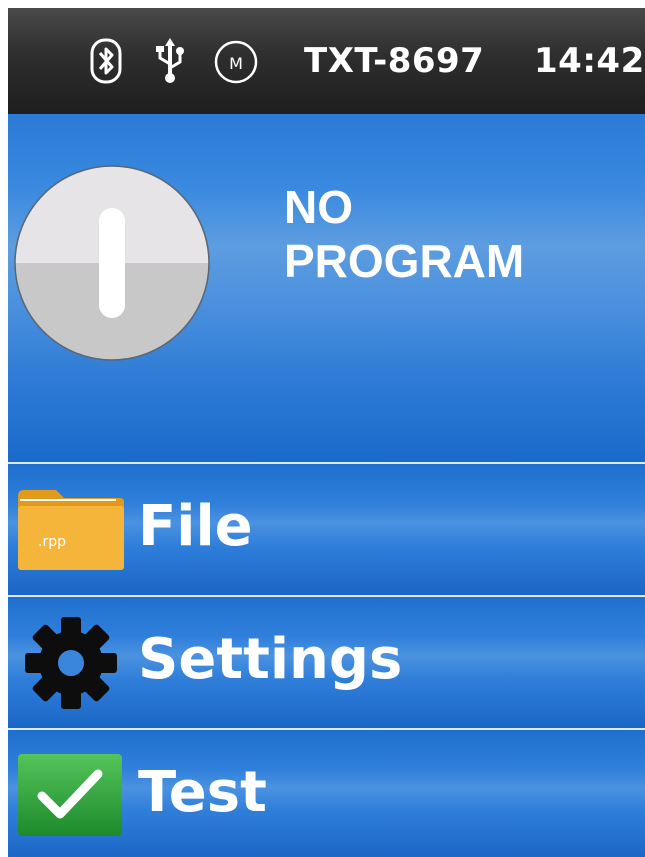  I want to click on program-status-line1: NO, so click(318, 207).